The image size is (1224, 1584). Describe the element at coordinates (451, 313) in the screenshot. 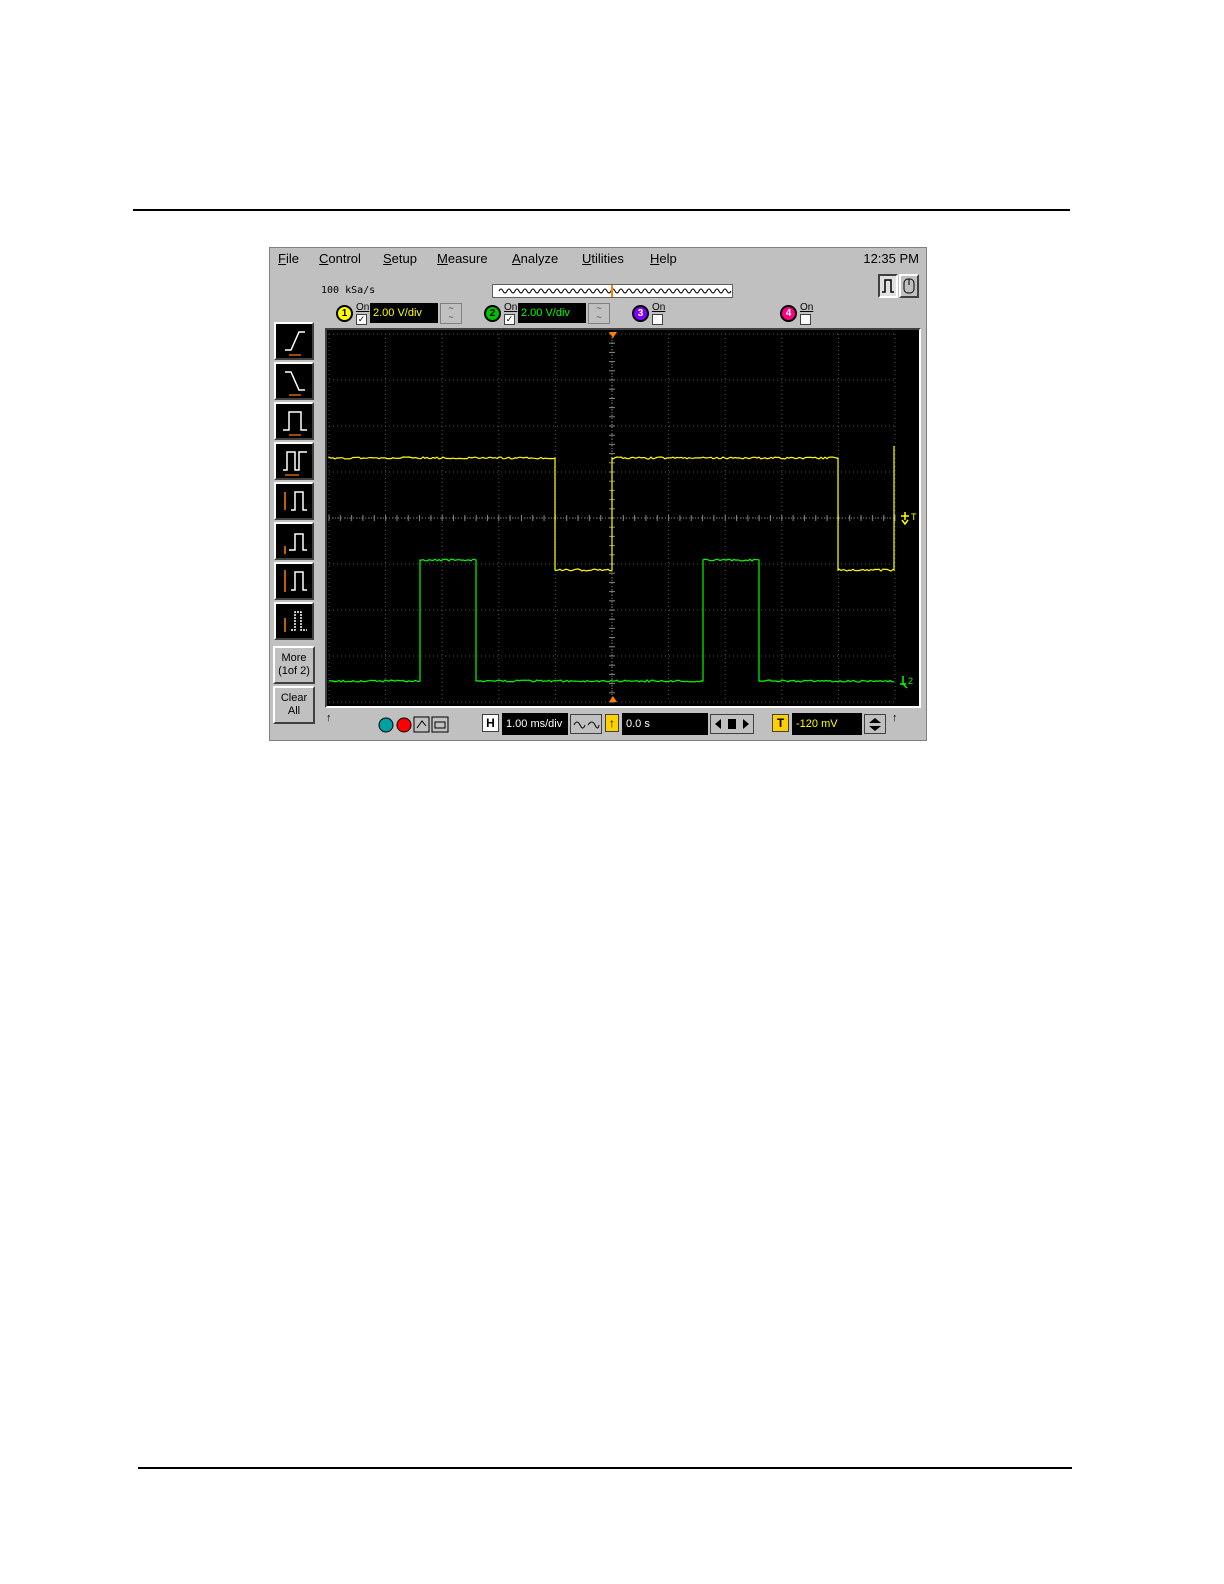

I see `channel-1-scale-stepper: ~ ~` at that location.